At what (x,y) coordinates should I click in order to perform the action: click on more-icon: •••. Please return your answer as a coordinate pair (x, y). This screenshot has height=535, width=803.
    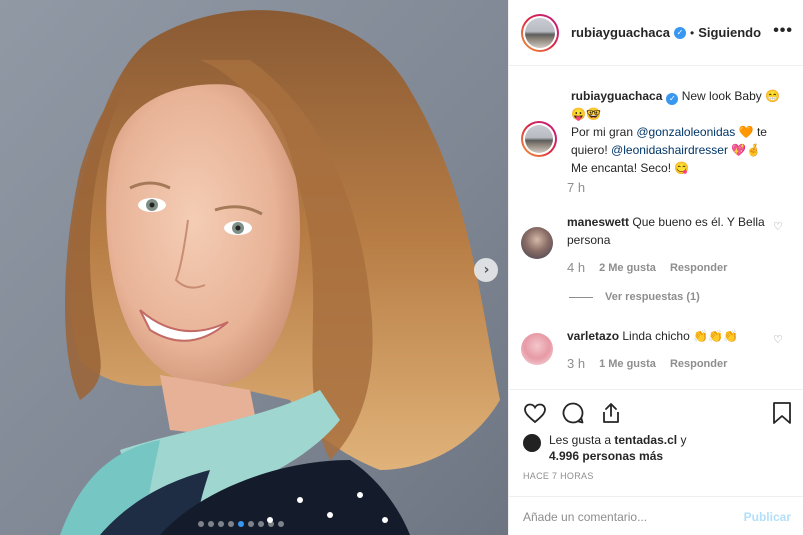
    Looking at the image, I should click on (783, 31).